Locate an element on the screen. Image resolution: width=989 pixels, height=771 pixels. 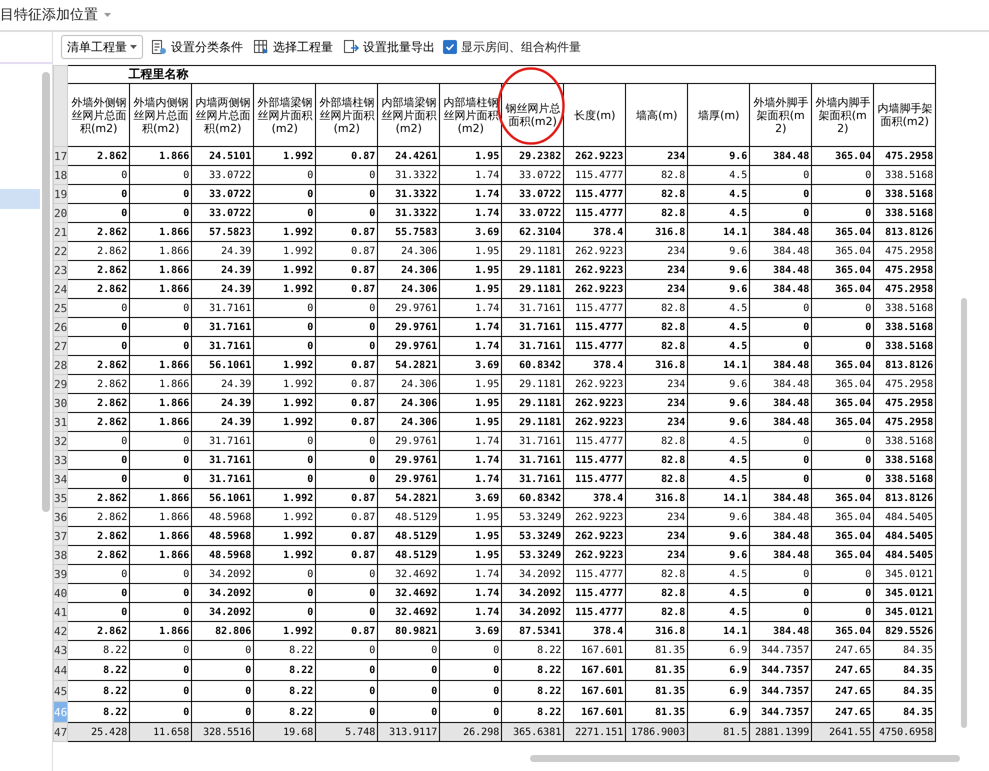
row-number: 22 is located at coordinates (61, 251).